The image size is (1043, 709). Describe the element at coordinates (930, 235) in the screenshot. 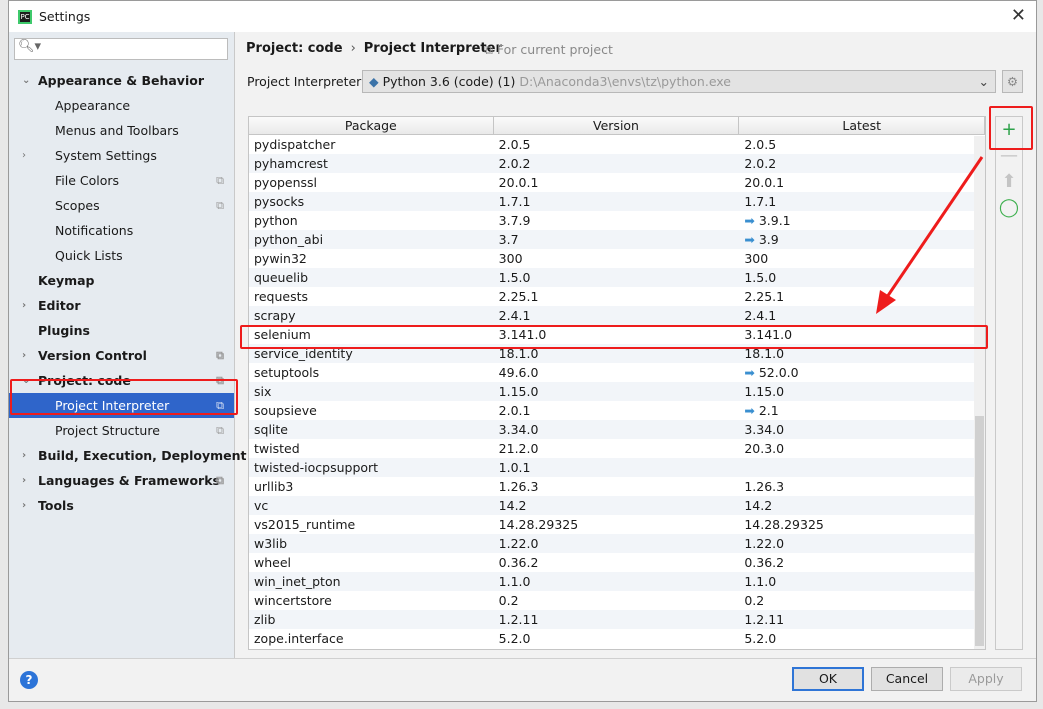

I see `annotation-arrow` at that location.